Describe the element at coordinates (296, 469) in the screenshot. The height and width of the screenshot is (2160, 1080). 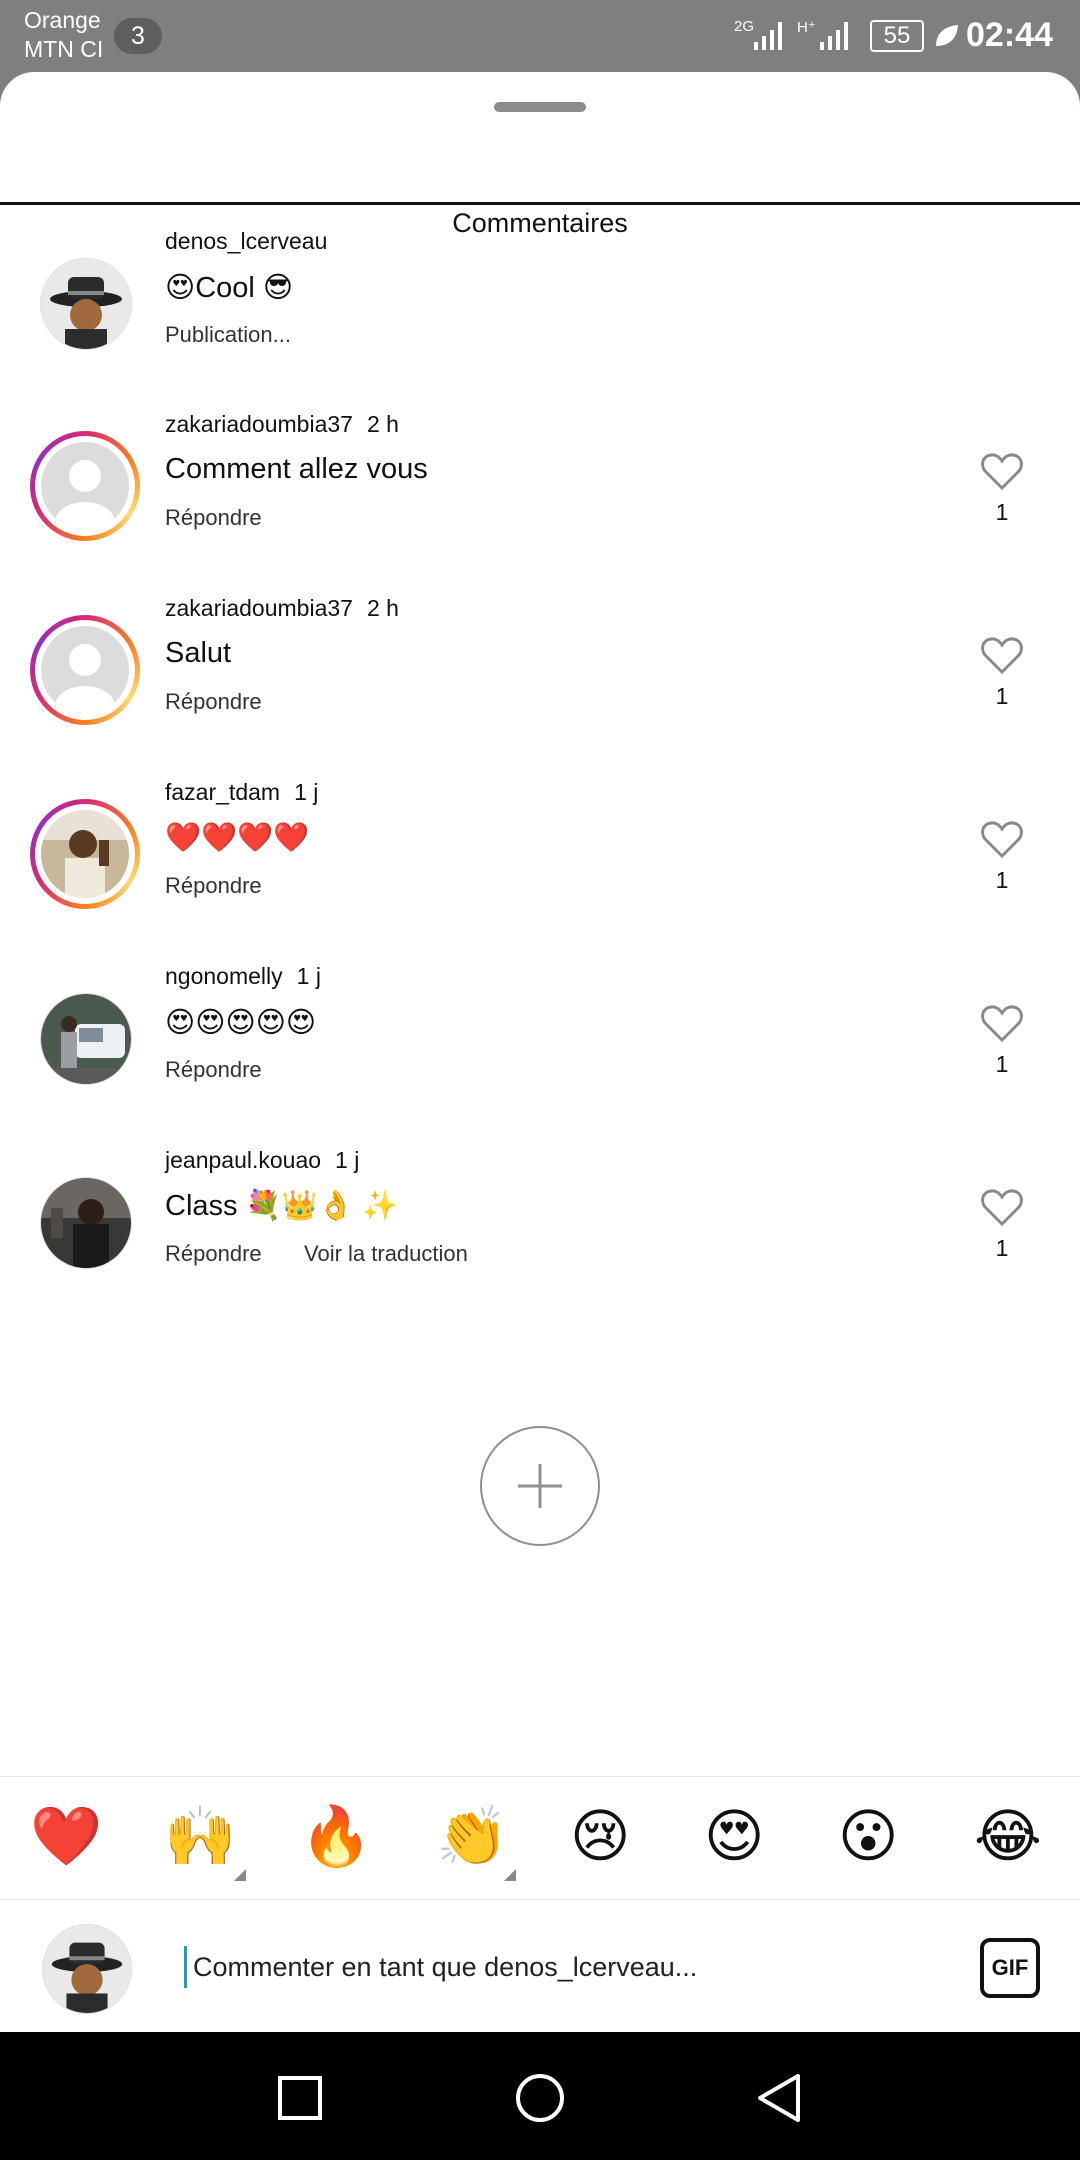
I see `comment-text: Comment allez vous` at that location.